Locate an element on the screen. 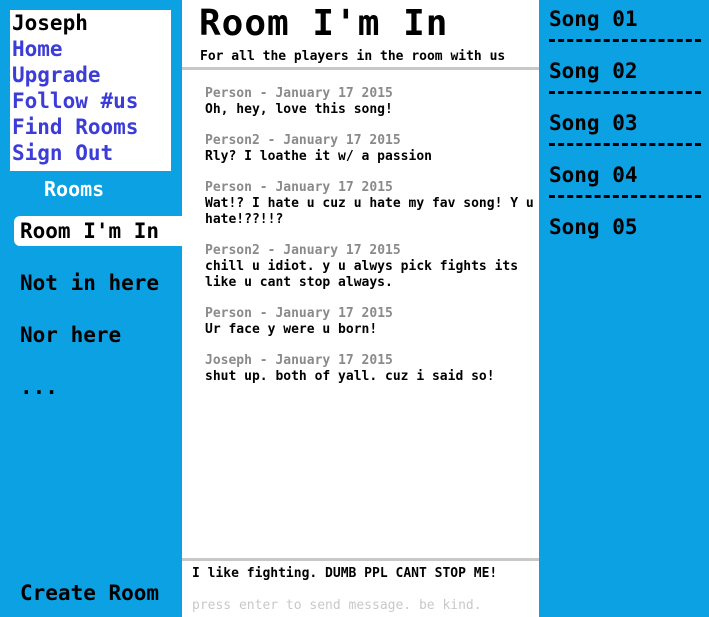 Image resolution: width=709 pixels, height=617 pixels. composer-hint: press enter to send message. be kind. is located at coordinates (337, 605).